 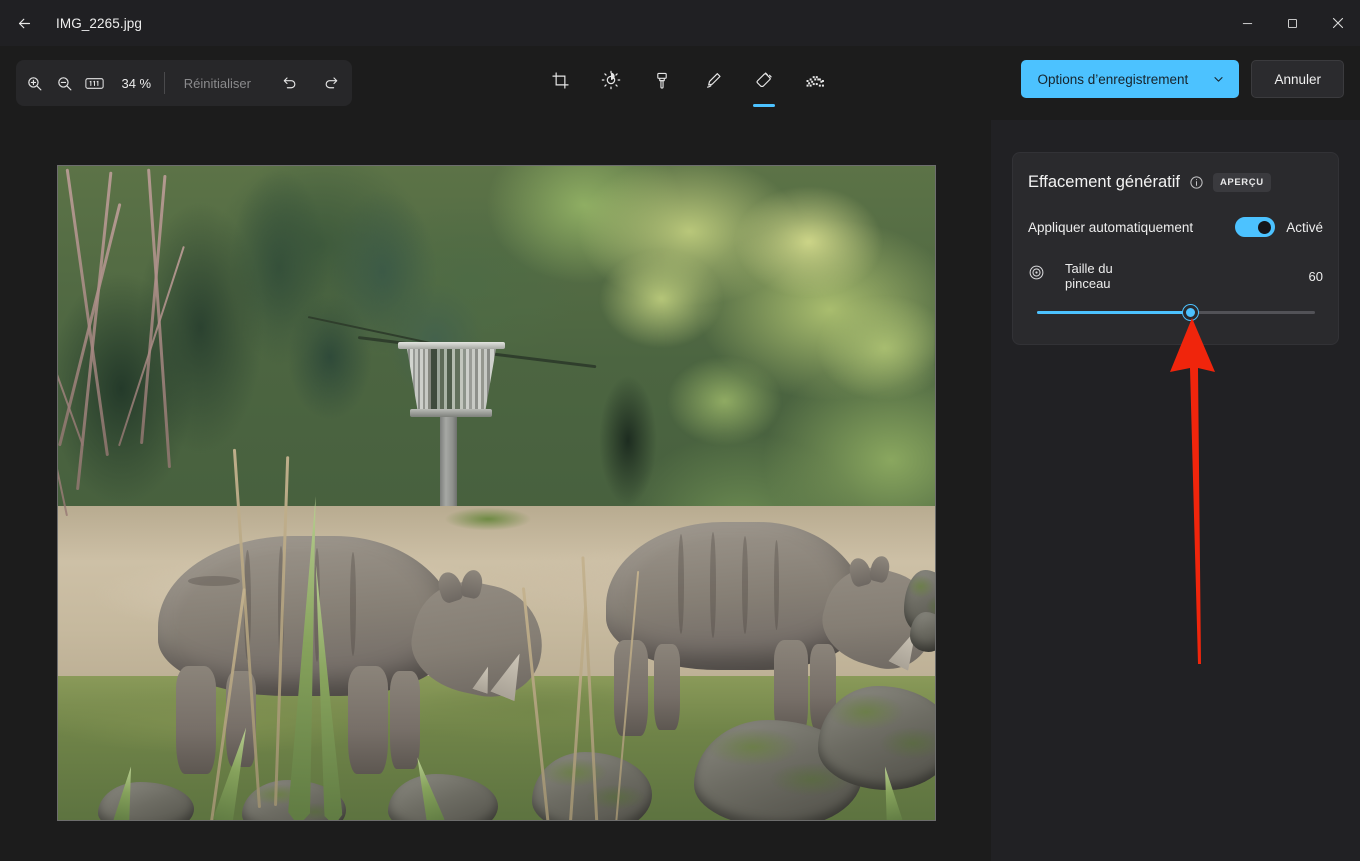 What do you see at coordinates (1190, 312) in the screenshot?
I see `slider-thumb` at bounding box center [1190, 312].